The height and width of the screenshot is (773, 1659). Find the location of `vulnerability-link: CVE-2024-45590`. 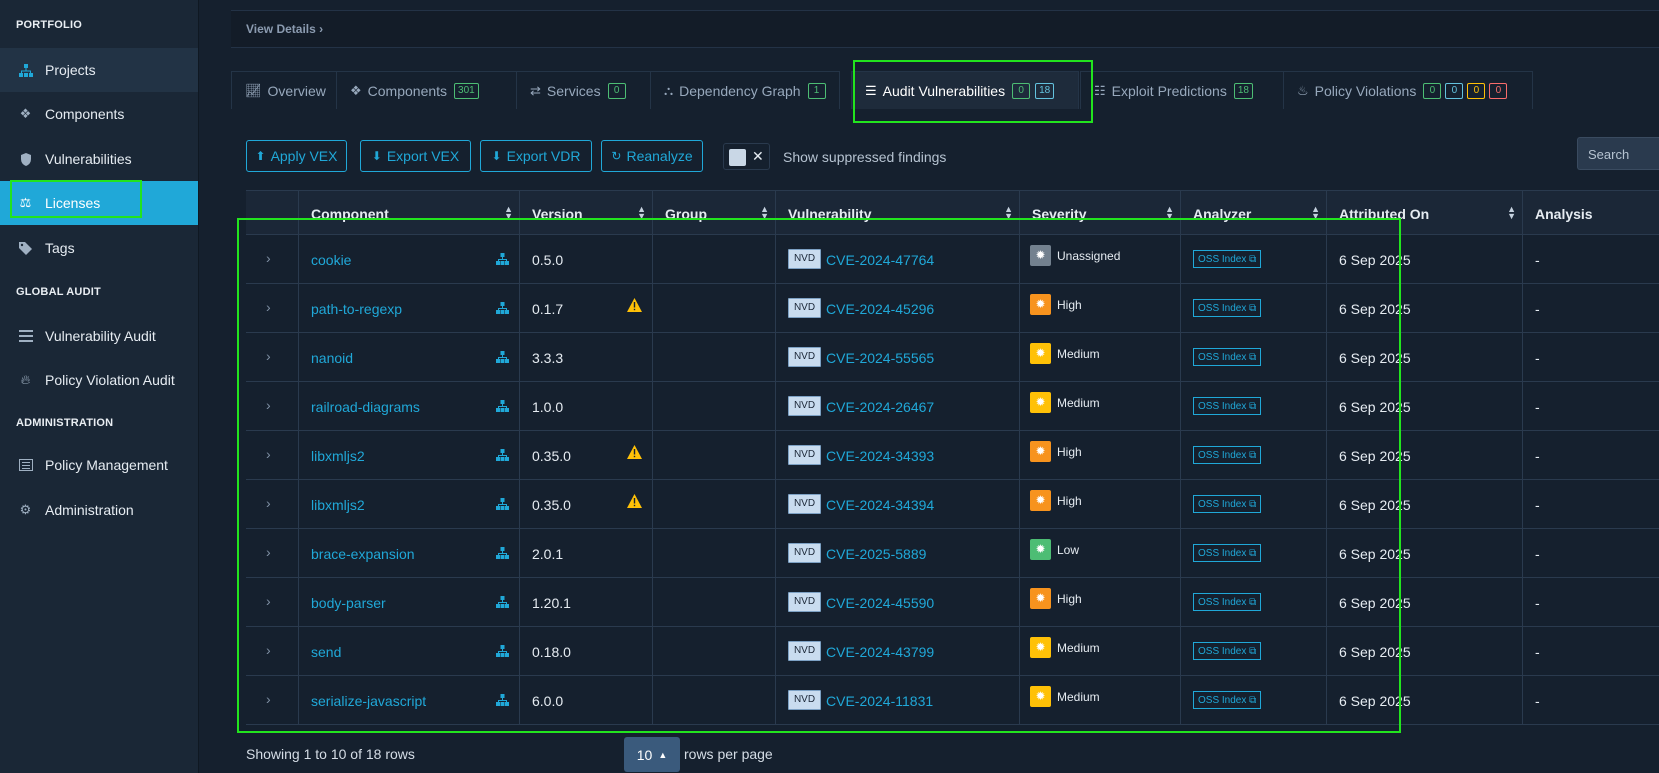

vulnerability-link: CVE-2024-45590 is located at coordinates (880, 603).